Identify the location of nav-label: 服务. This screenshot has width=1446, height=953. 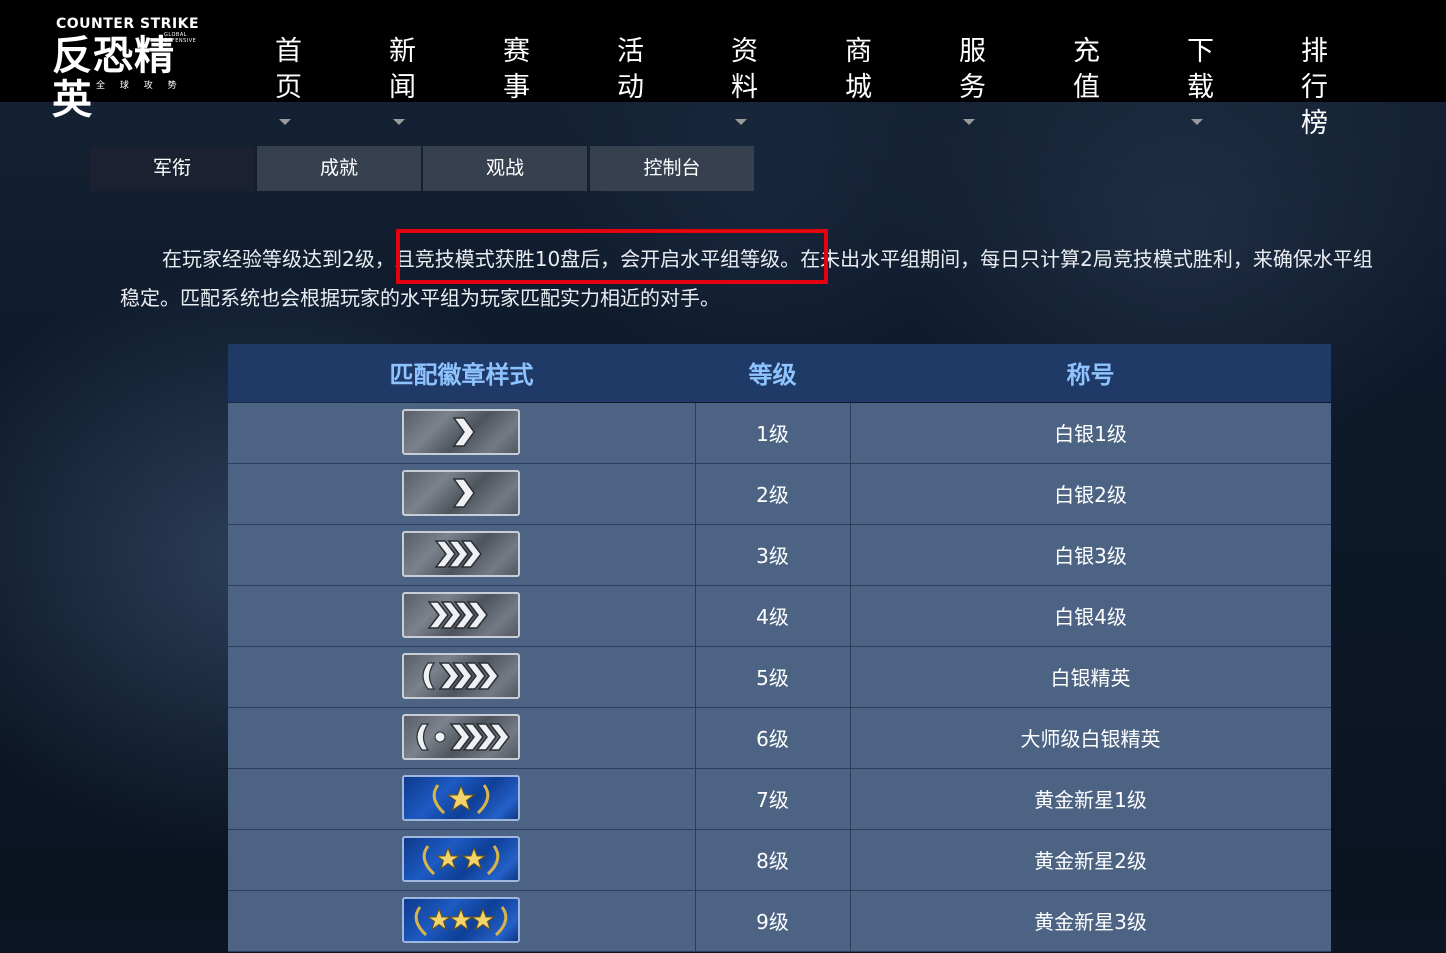
(972, 69).